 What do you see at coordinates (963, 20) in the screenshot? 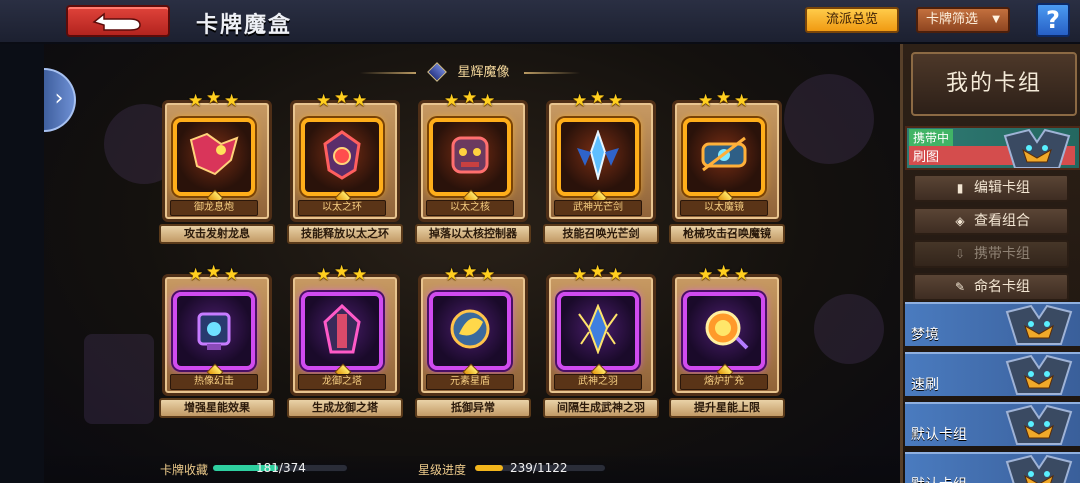
I see `card-filter-dropdown: 卡牌筛选 ▼` at bounding box center [963, 20].